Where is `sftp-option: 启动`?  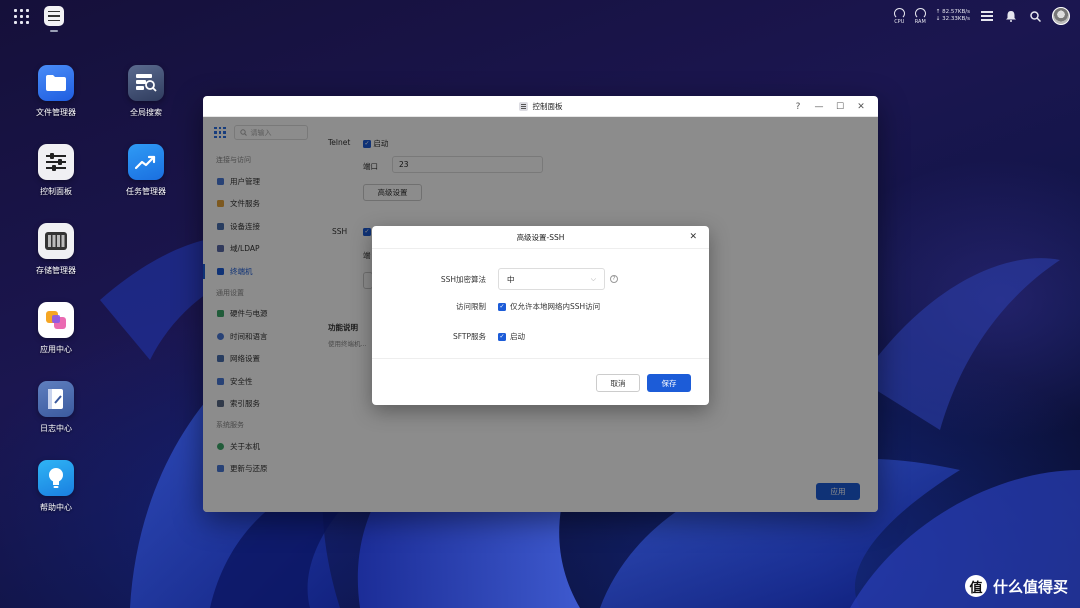
sftp-option: 启动 is located at coordinates (517, 336).